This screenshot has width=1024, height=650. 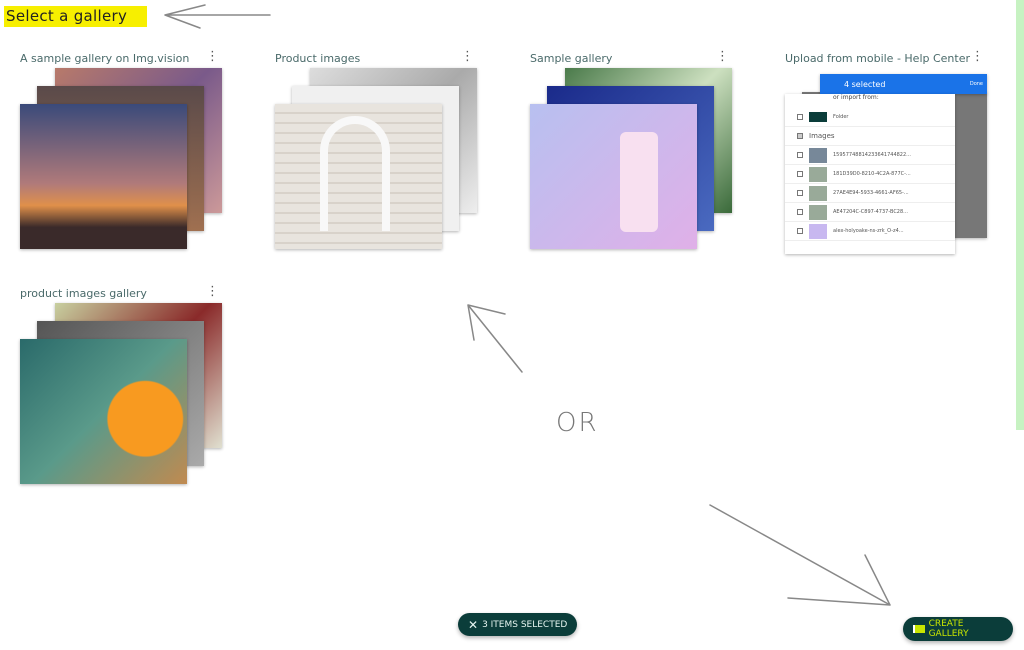 I want to click on annotation-or: OR, so click(x=577, y=423).